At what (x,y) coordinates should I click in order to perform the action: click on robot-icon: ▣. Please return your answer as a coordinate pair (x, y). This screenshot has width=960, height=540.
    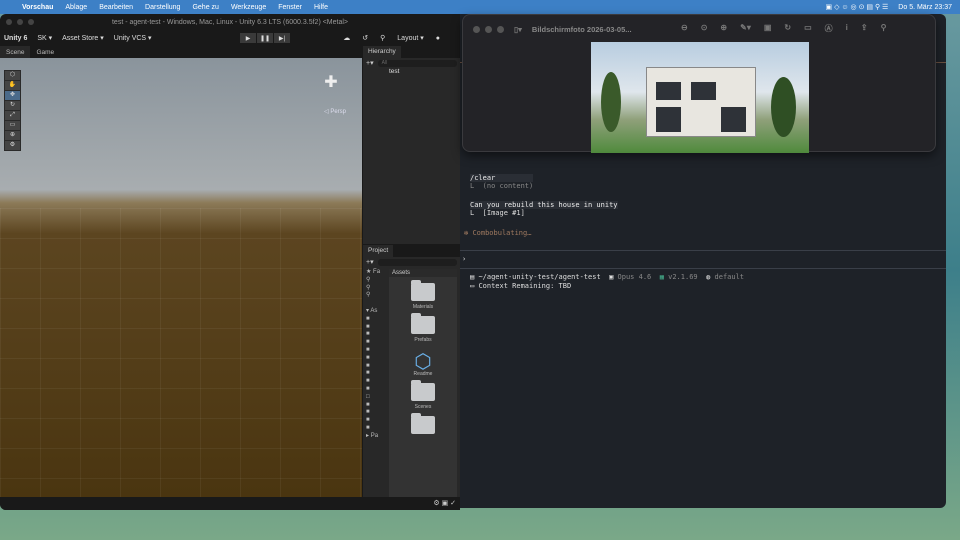
    Looking at the image, I should click on (611, 277).